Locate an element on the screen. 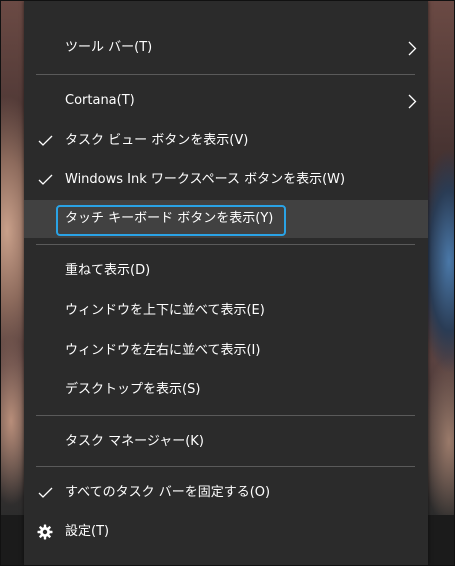 This screenshot has width=455, height=566. menu-item-show-touch-keyboard-button: タッチ キーボード ボタンを表示(Y) is located at coordinates (226, 219).